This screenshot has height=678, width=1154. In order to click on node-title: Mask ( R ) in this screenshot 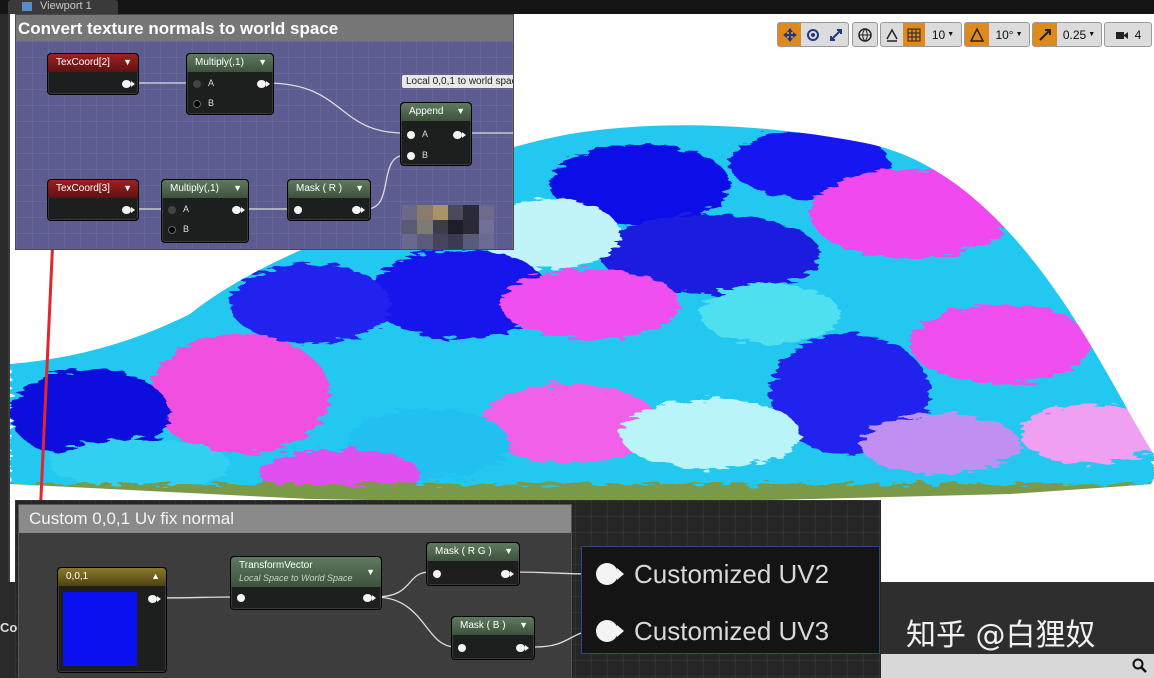, I will do `click(319, 188)`.